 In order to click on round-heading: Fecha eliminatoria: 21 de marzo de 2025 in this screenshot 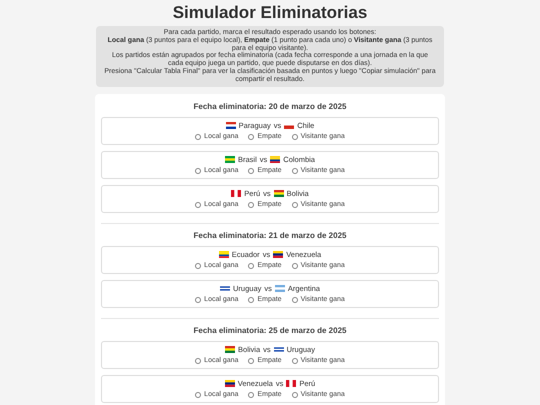, I will do `click(270, 235)`.